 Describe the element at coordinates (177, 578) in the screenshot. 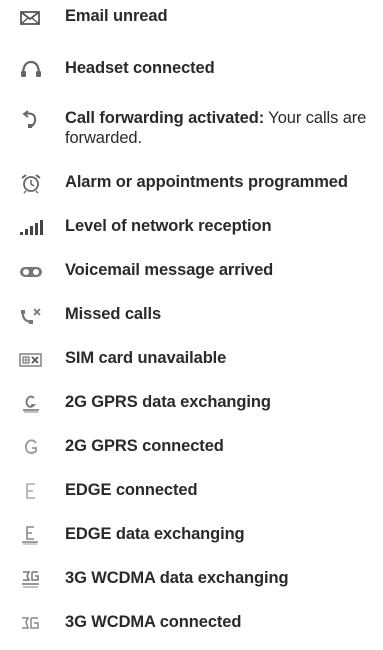

I see `item-label: 3G WCDMA data exchanging` at that location.